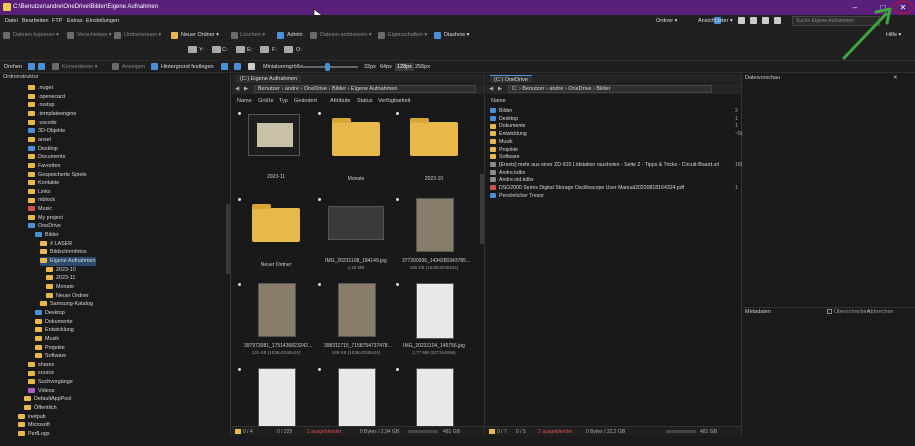  Describe the element at coordinates (54, 322) in the screenshot. I see `tree-item: Dokumente` at that location.